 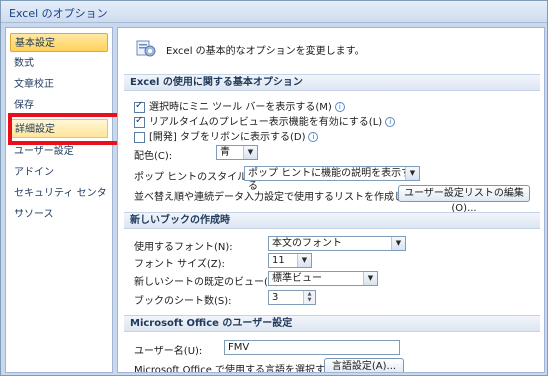 I want to click on color-label: 配色(C):, so click(x=153, y=156).